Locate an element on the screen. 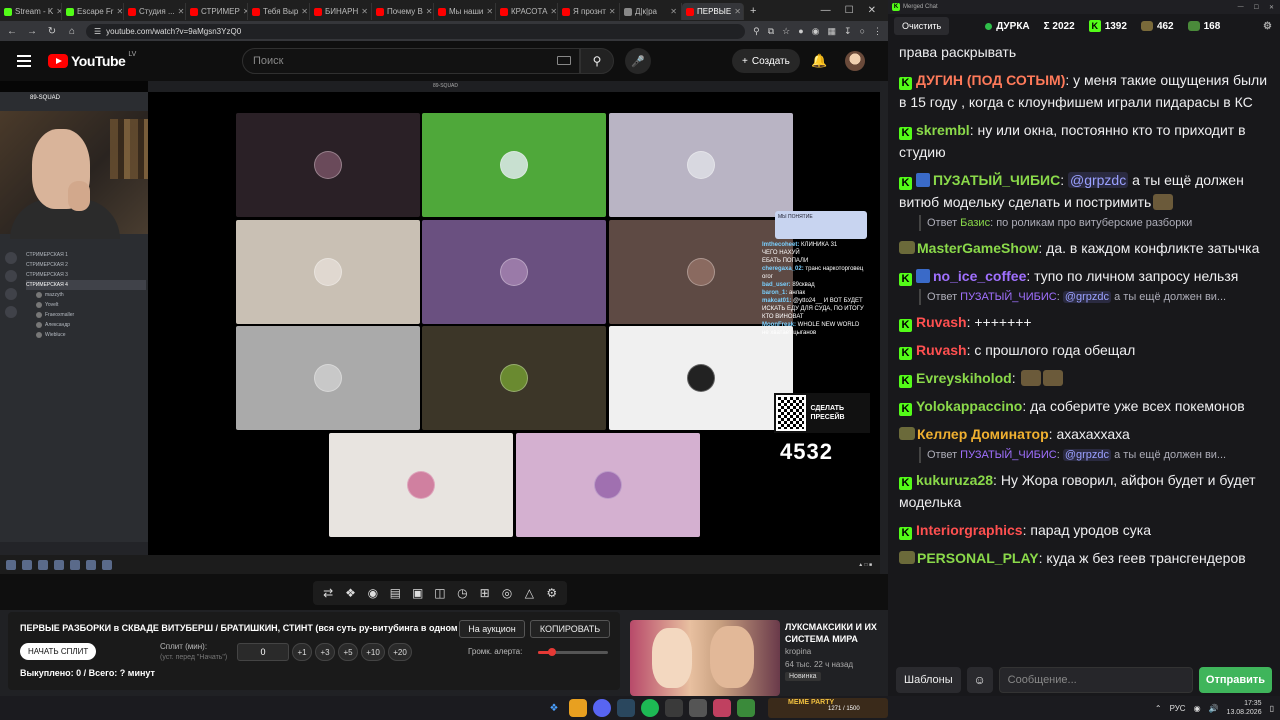 The image size is (1280, 720). start-icon: ❖ is located at coordinates (554, 708).